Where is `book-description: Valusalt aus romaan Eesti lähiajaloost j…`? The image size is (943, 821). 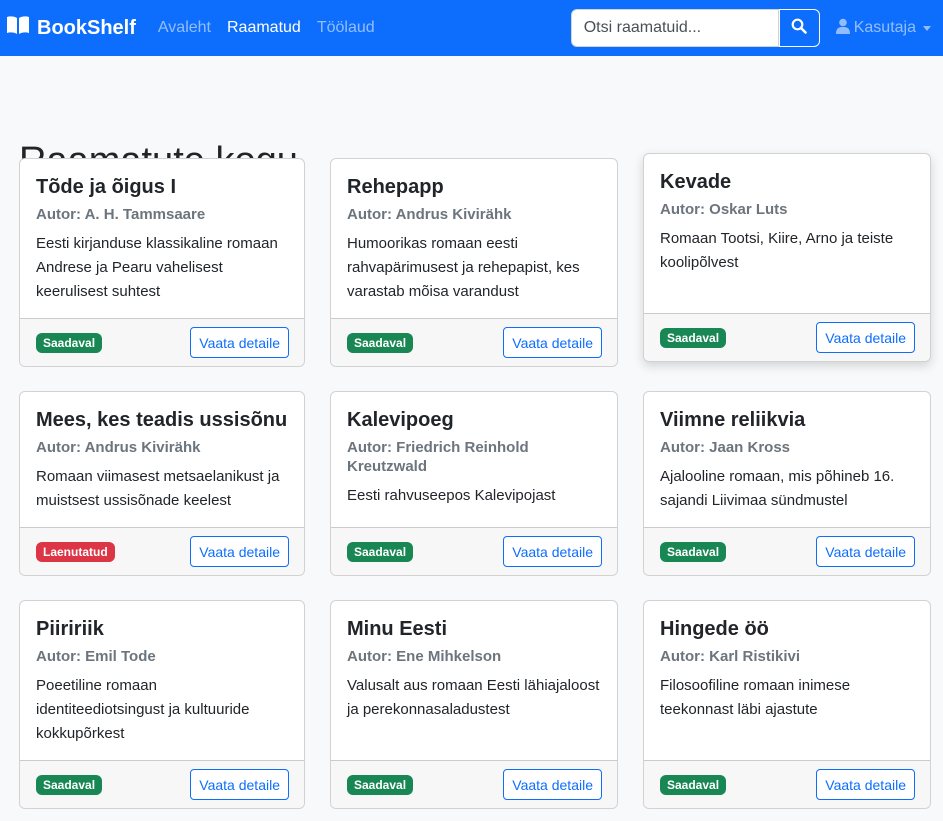 book-description: Valusalt aus romaan Eesti lähiajaloost j… is located at coordinates (473, 697).